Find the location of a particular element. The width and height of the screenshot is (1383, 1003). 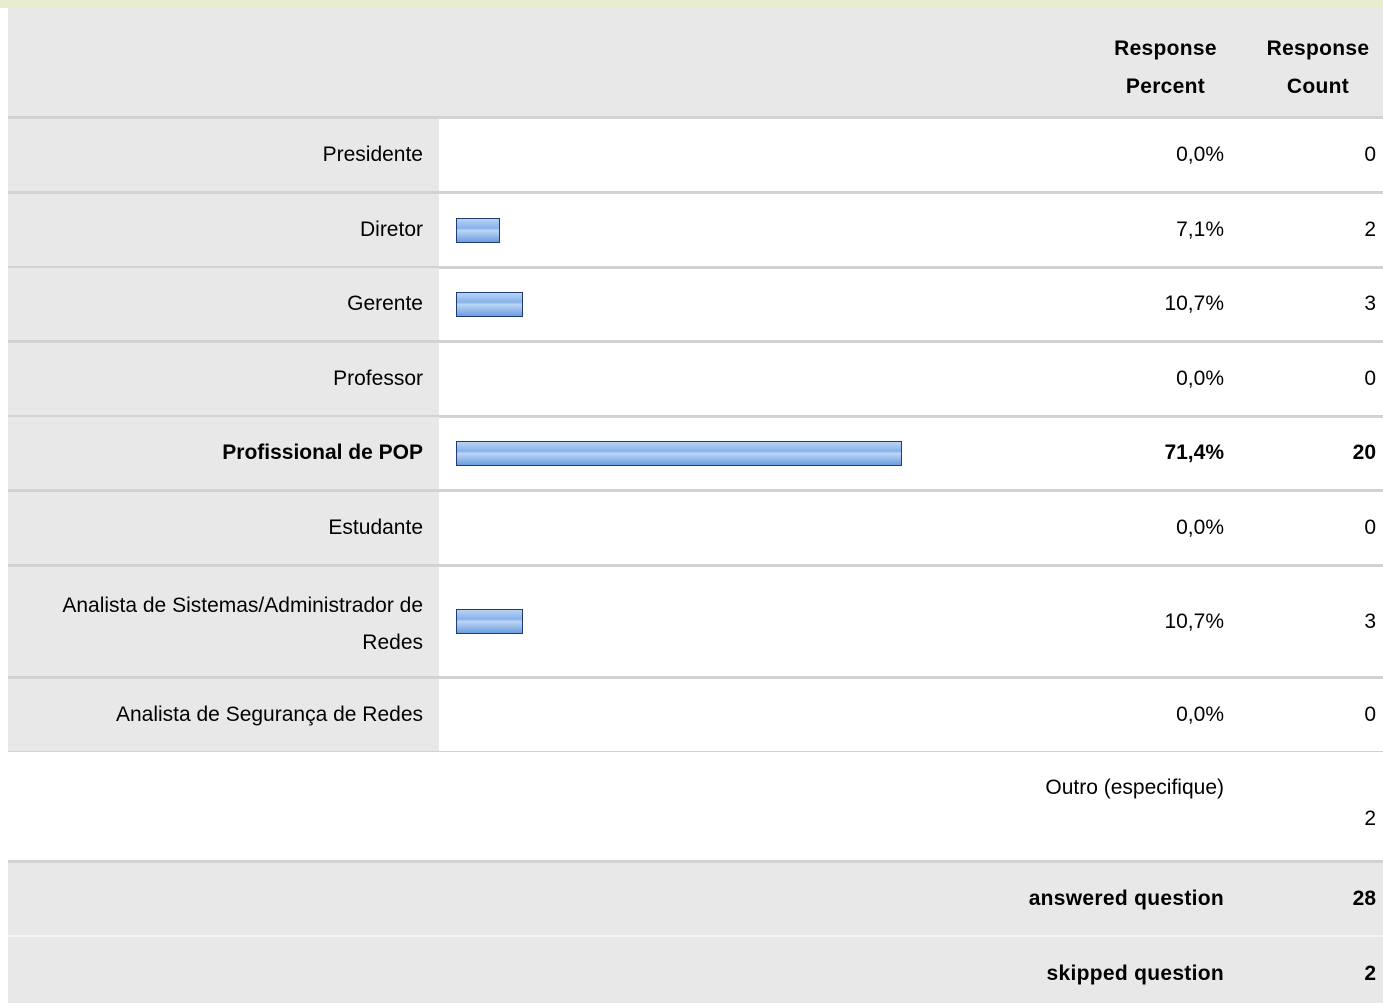

table-row: Professor 0,0% 0 is located at coordinates (695, 379).